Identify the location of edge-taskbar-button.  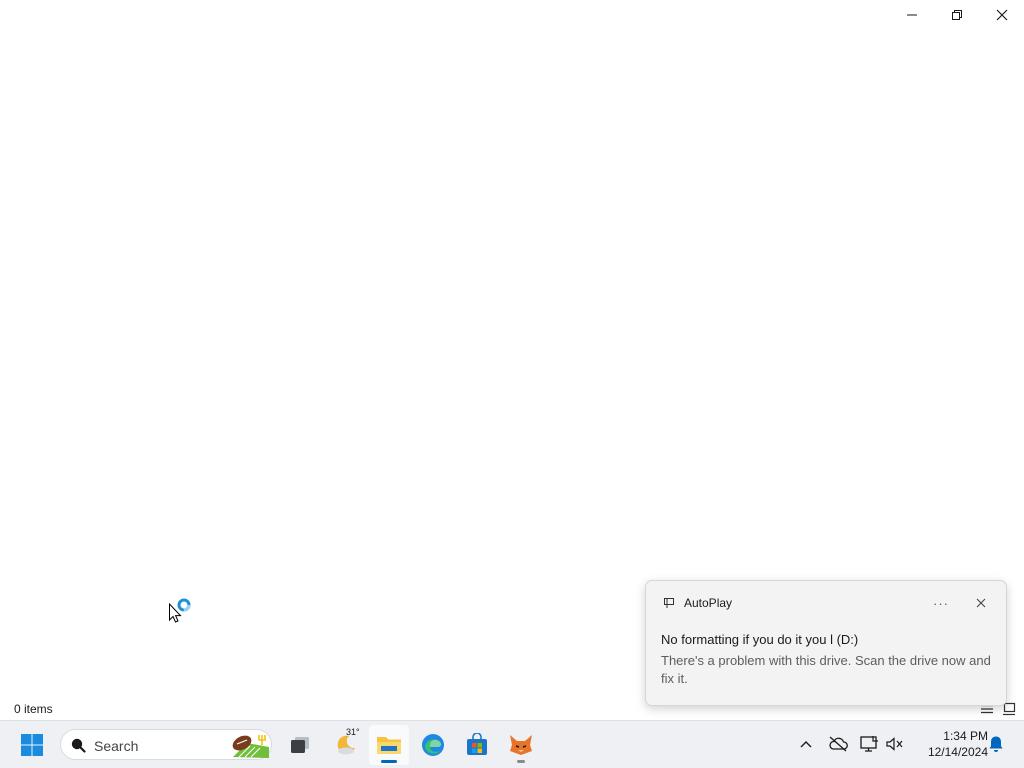
(433, 745).